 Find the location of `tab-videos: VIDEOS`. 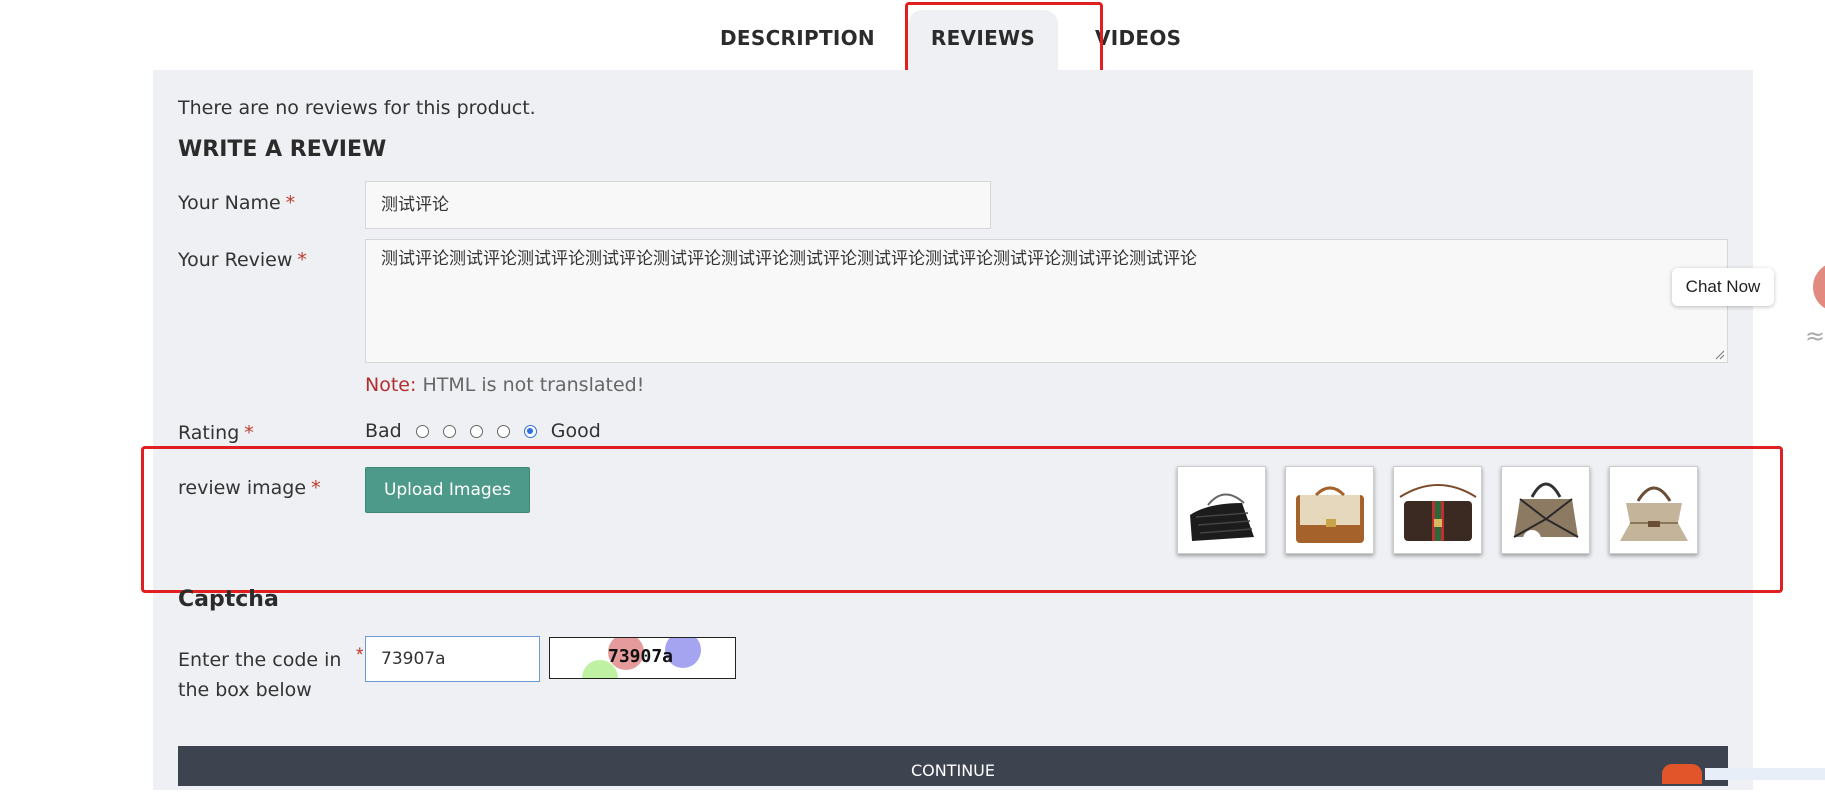

tab-videos: VIDEOS is located at coordinates (1138, 40).